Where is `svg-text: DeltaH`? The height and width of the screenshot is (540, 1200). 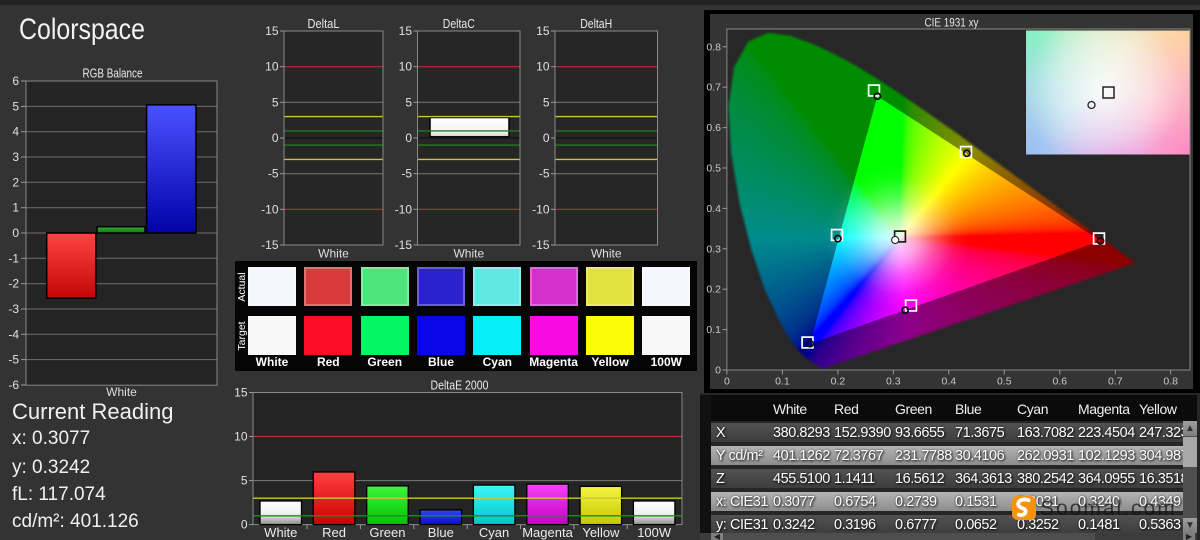 svg-text: DeltaH is located at coordinates (596, 24).